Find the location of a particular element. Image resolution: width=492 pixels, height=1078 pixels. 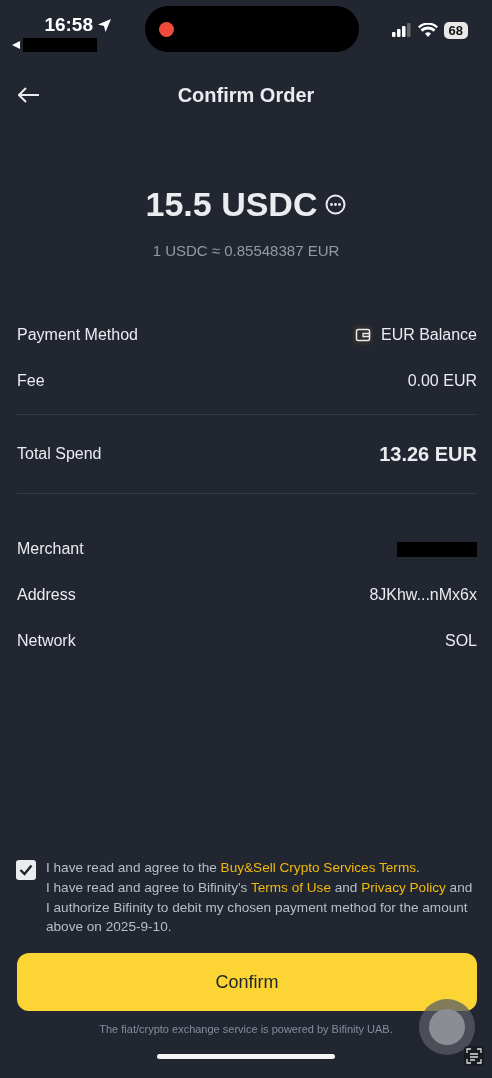

confirm-button: Confirm is located at coordinates (247, 982).